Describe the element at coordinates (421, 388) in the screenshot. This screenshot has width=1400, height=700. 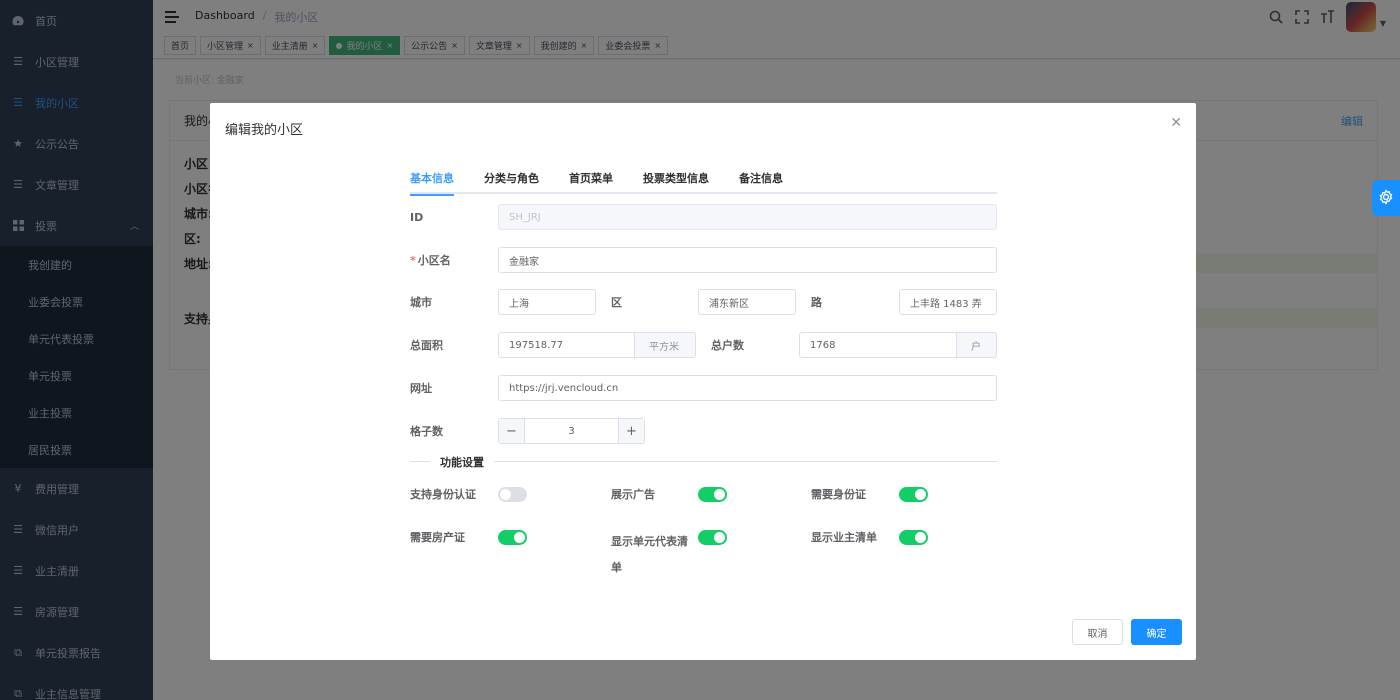
I see `url-label: 网址` at that location.